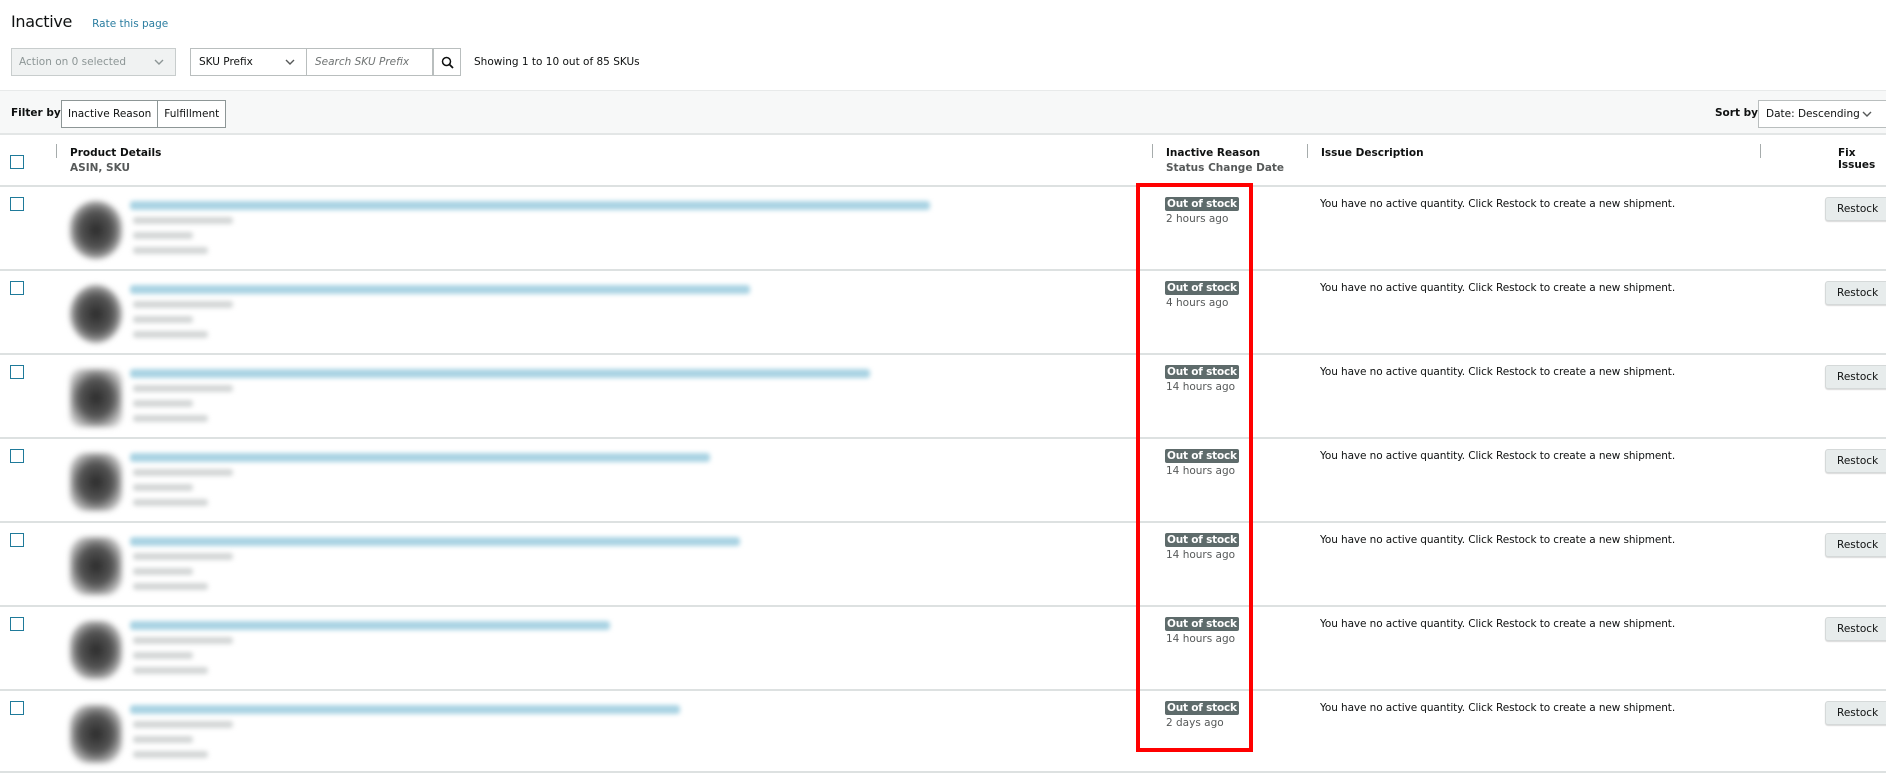  Describe the element at coordinates (36, 113) in the screenshot. I see `filter-by-label: Filter by` at that location.